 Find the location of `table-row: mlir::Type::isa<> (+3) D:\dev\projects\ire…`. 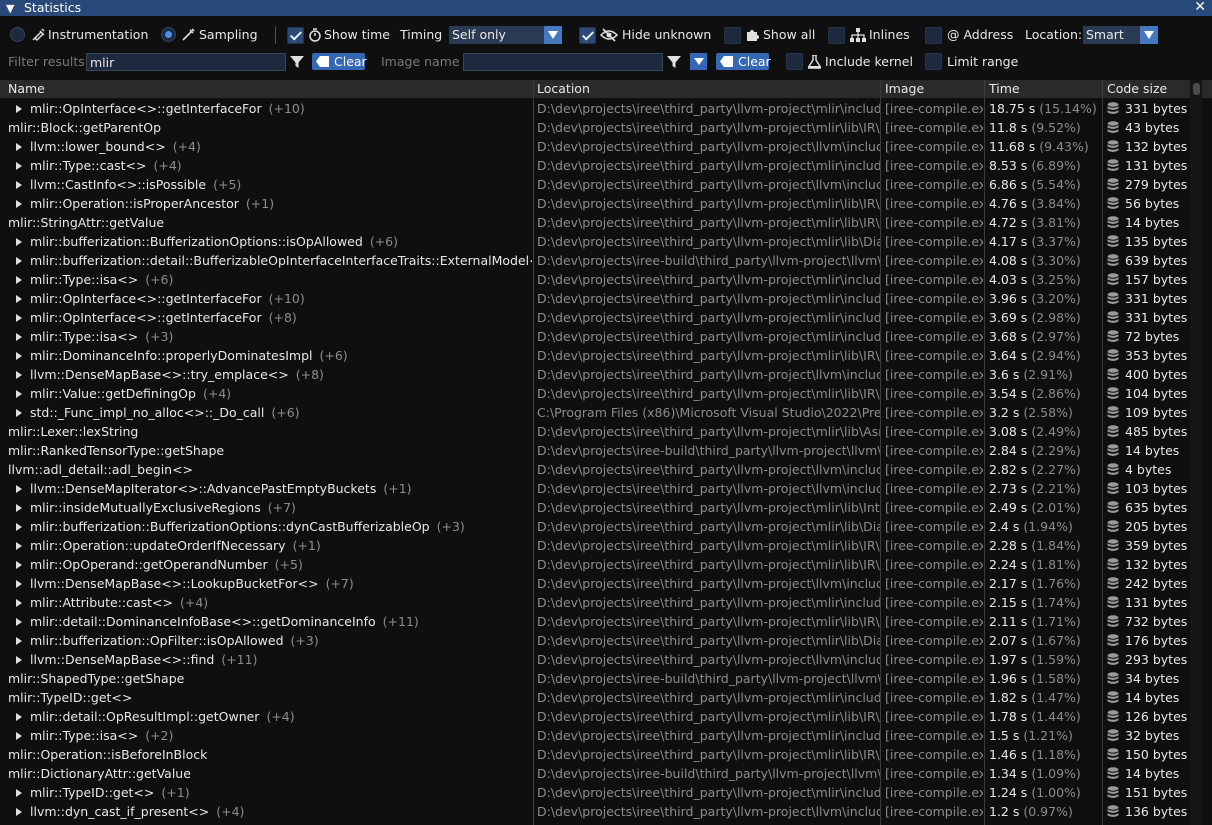

table-row: mlir::Type::isa<> (+3) D:\dev\projects\ire… is located at coordinates (595, 336).